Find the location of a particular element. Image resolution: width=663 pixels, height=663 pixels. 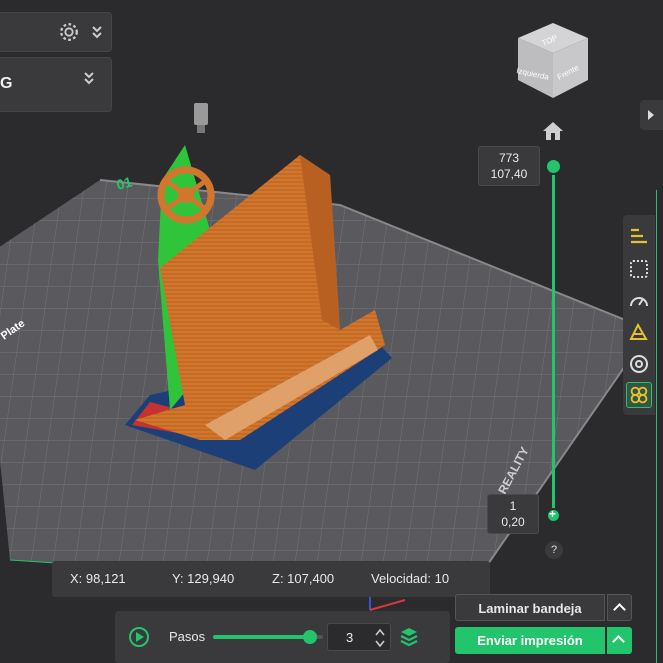

steps-slider-fill is located at coordinates (260, 637).